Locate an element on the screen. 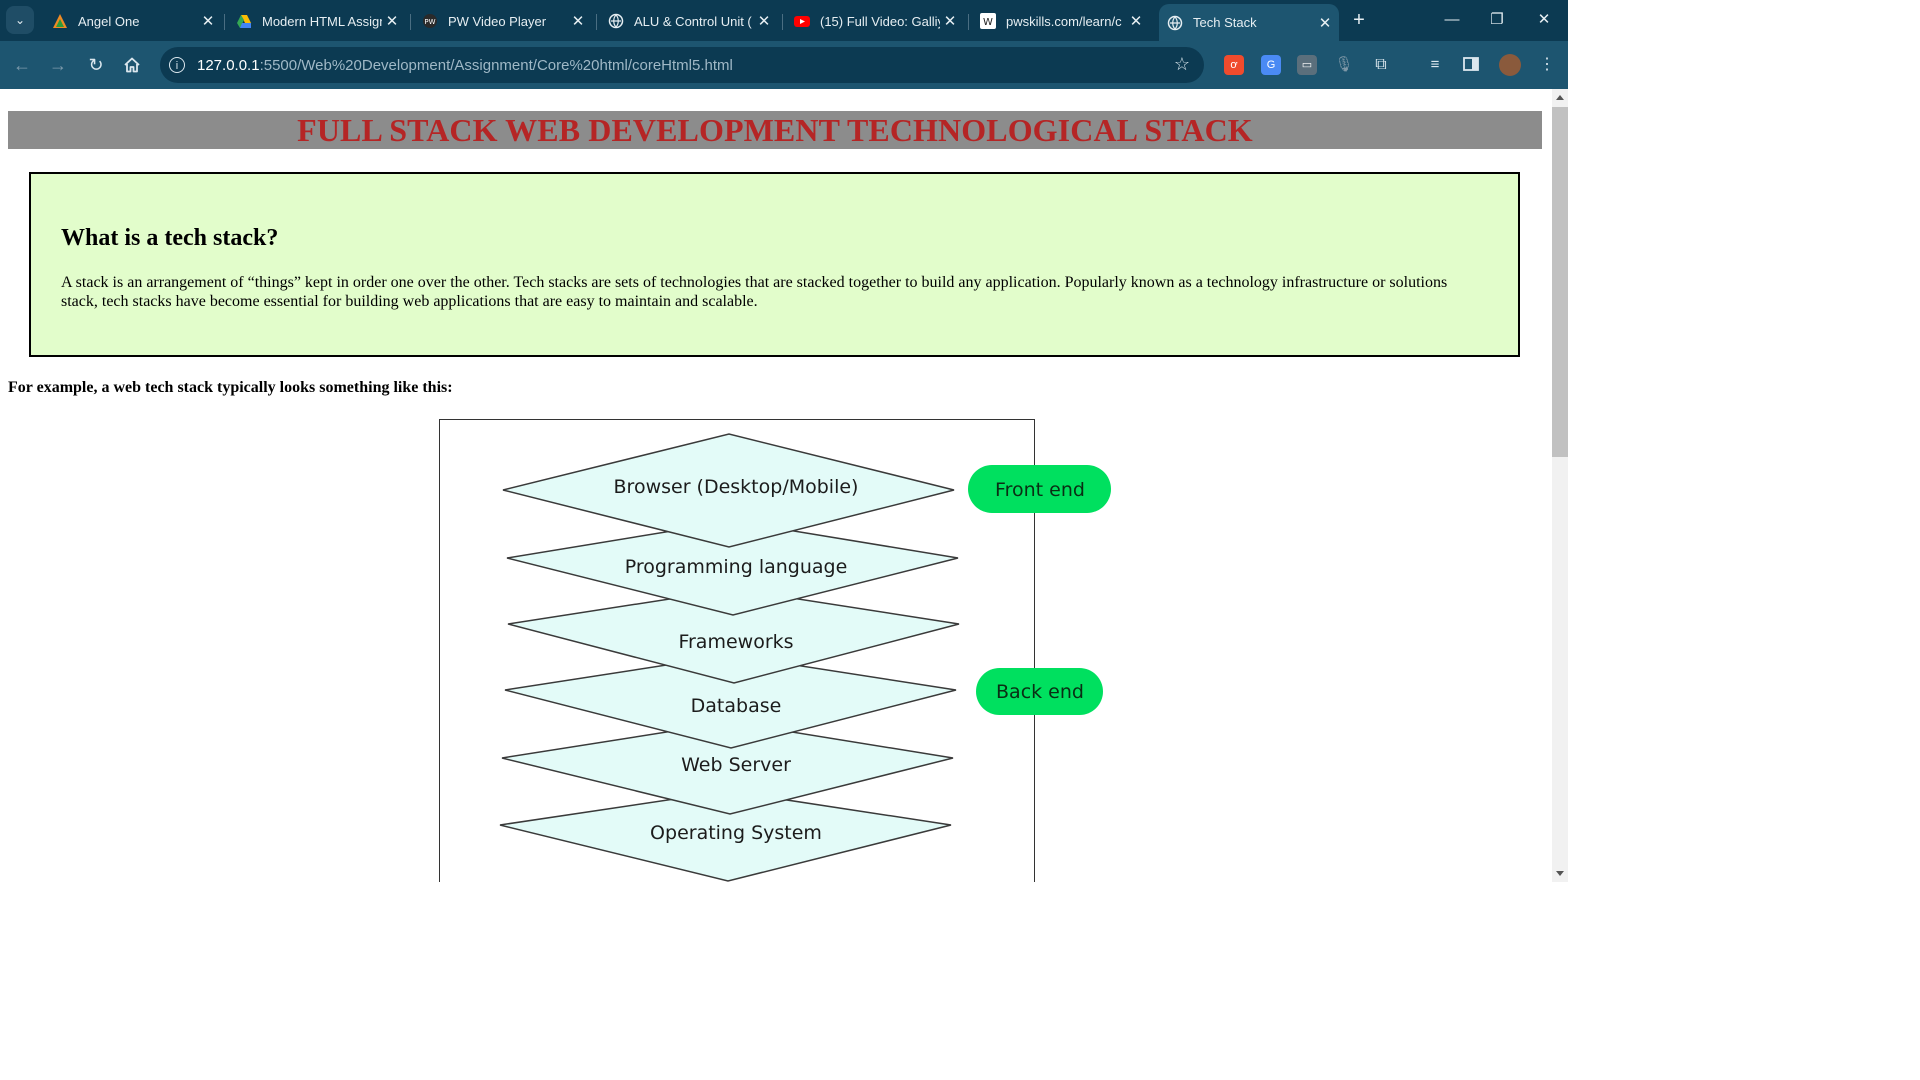  scroll-up-arrow-icon is located at coordinates (1560, 97).